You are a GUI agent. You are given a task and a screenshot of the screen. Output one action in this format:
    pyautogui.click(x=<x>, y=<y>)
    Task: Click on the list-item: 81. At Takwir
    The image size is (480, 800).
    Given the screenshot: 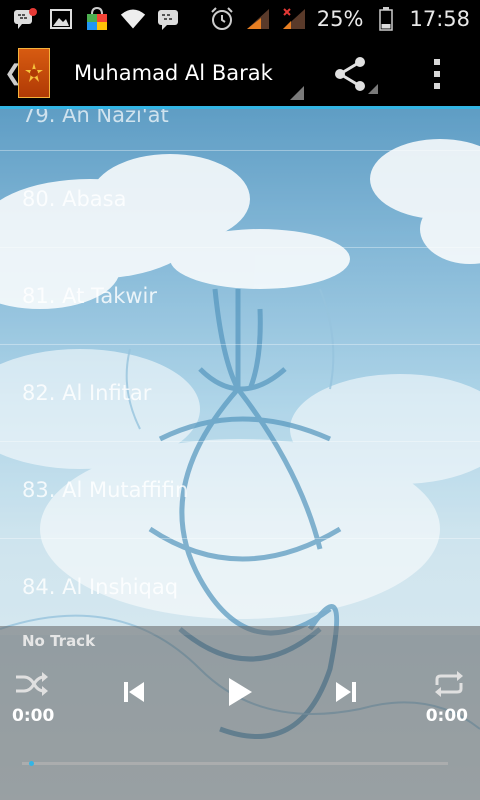 What is the action you would take?
    pyautogui.click(x=240, y=295)
    